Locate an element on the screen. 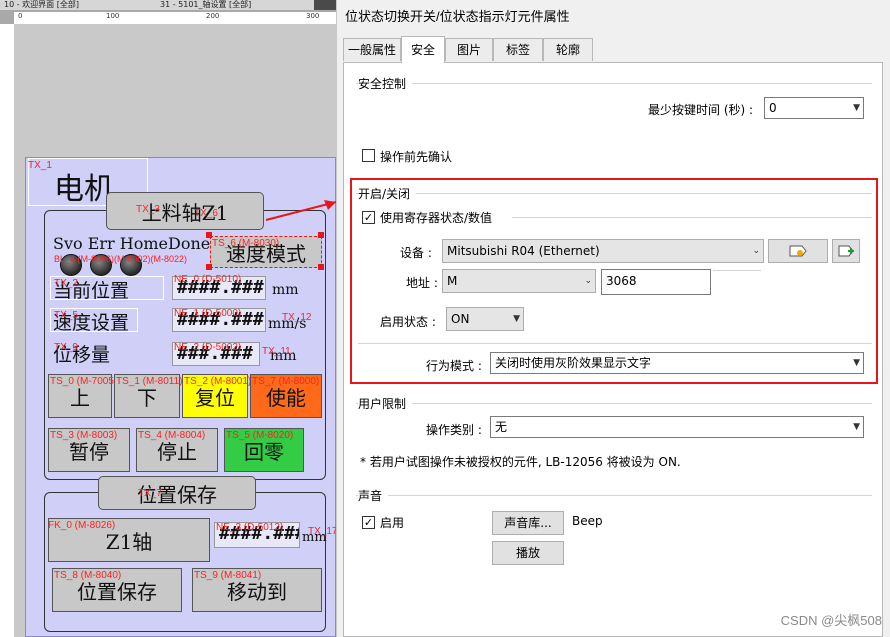 This screenshot has width=890, height=637. tag-label: TS_8 (M-8040) is located at coordinates (88, 575).